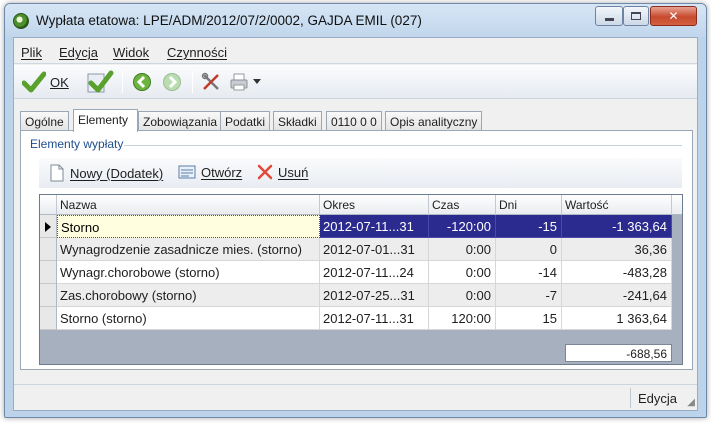 Image resolution: width=711 pixels, height=423 pixels. What do you see at coordinates (618, 353) in the screenshot?
I see `total-value: -688,56` at bounding box center [618, 353].